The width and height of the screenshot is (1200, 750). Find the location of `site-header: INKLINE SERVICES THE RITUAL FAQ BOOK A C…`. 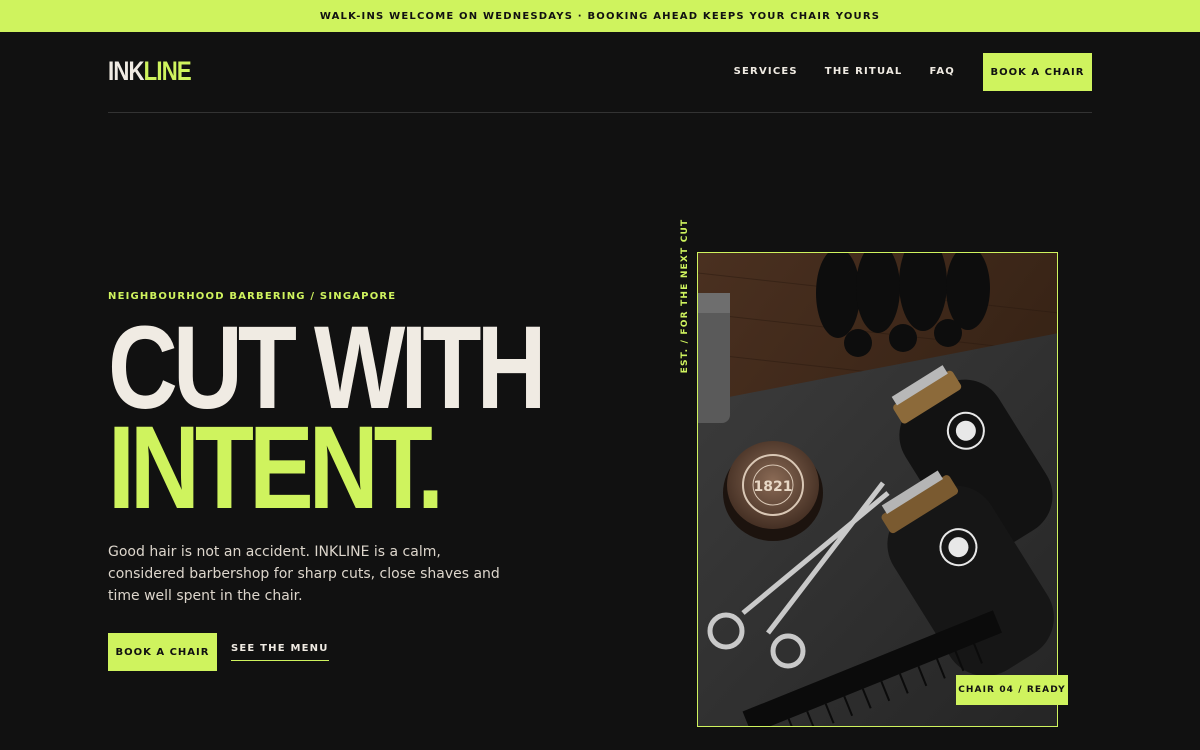

site-header: INKLINE SERVICES THE RITUAL FAQ BOOK A C… is located at coordinates (600, 72).